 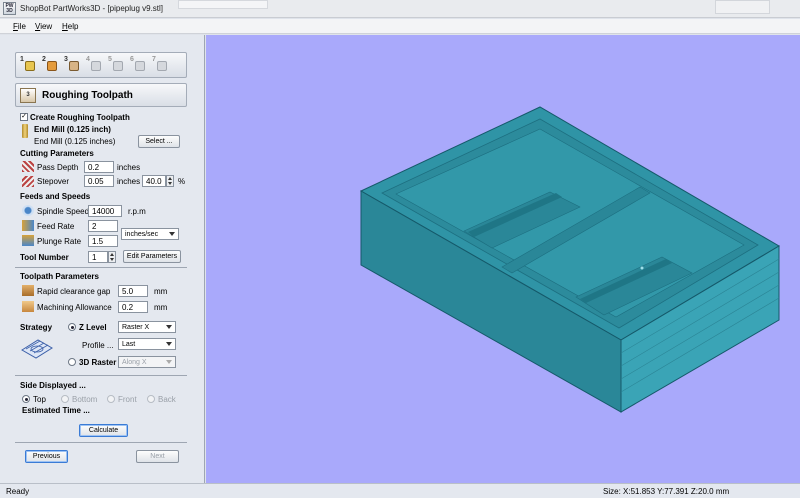 I want to click on orient-icon, so click(x=52, y=66).